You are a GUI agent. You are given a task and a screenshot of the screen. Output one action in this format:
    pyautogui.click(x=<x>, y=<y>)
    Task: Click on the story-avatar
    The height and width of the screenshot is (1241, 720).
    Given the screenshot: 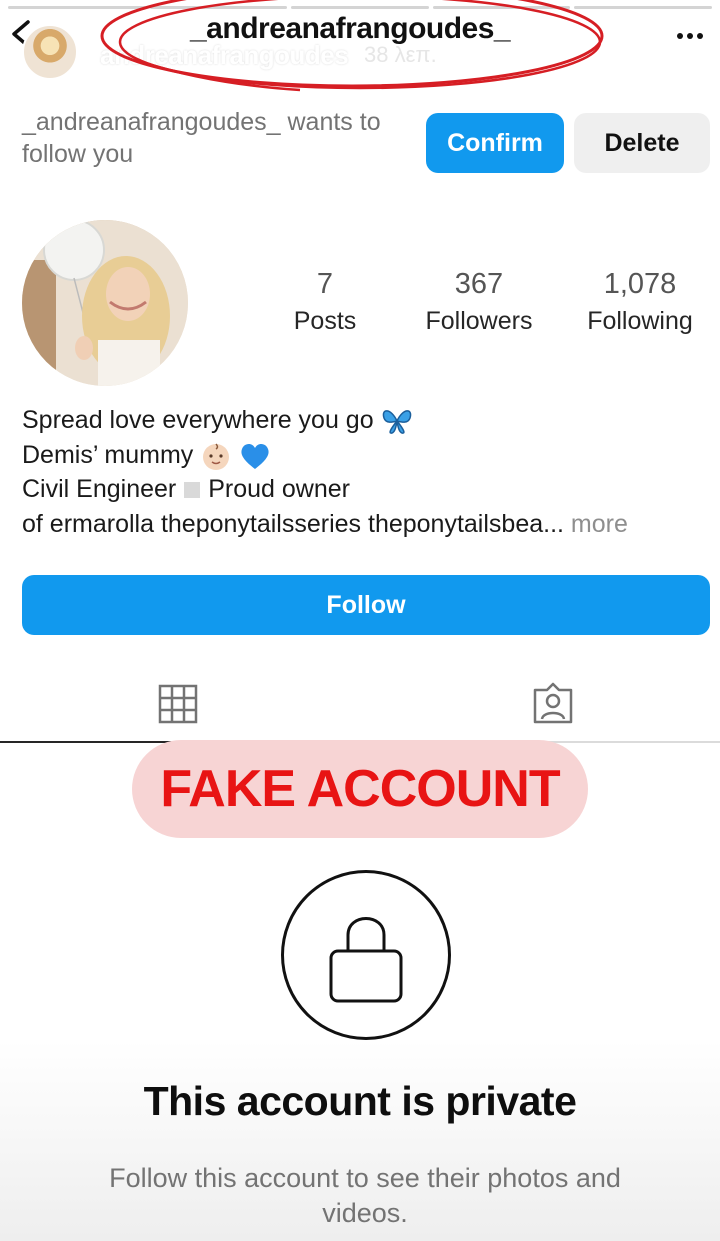 What is the action you would take?
    pyautogui.click(x=50, y=52)
    